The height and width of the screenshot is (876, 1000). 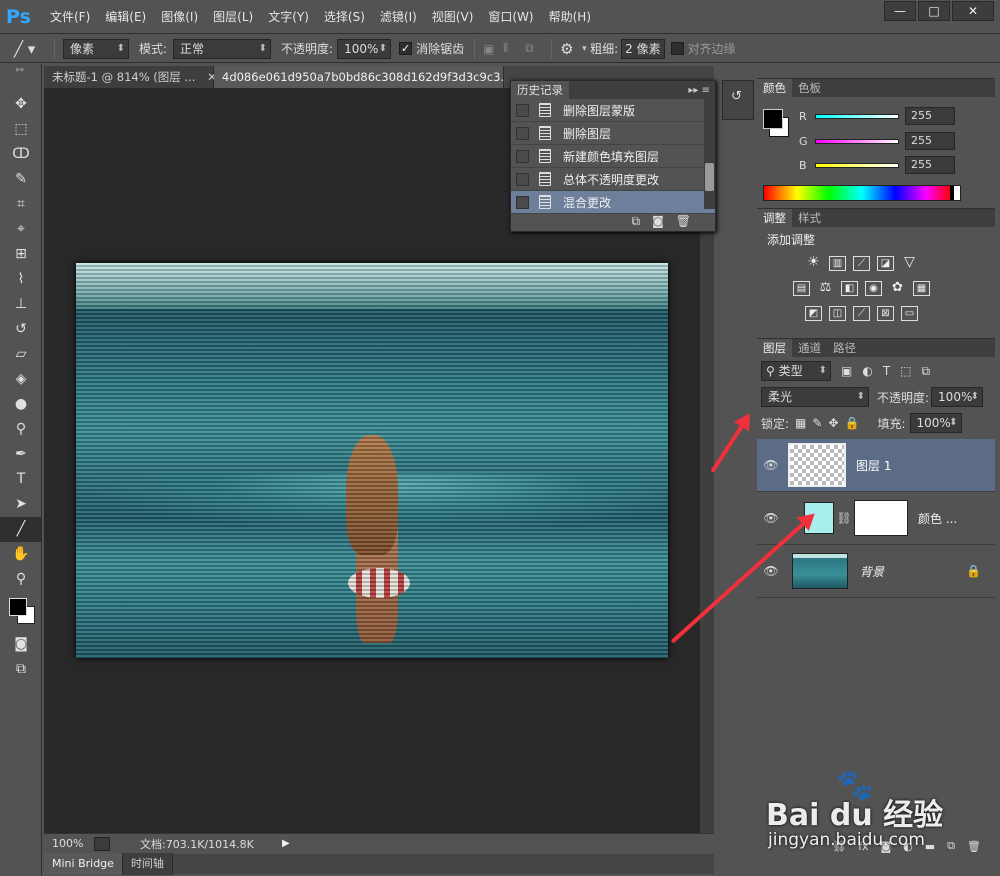 What do you see at coordinates (861, 313) in the screenshot?
I see `threshold-icon: ⟋` at bounding box center [861, 313].